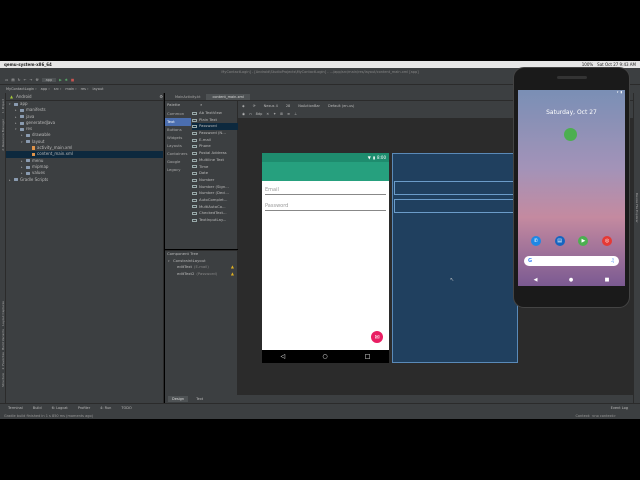 The width and height of the screenshot is (640, 480). What do you see at coordinates (250, 114) in the screenshot?
I see `magnet-icon: ∩` at bounding box center [250, 114].